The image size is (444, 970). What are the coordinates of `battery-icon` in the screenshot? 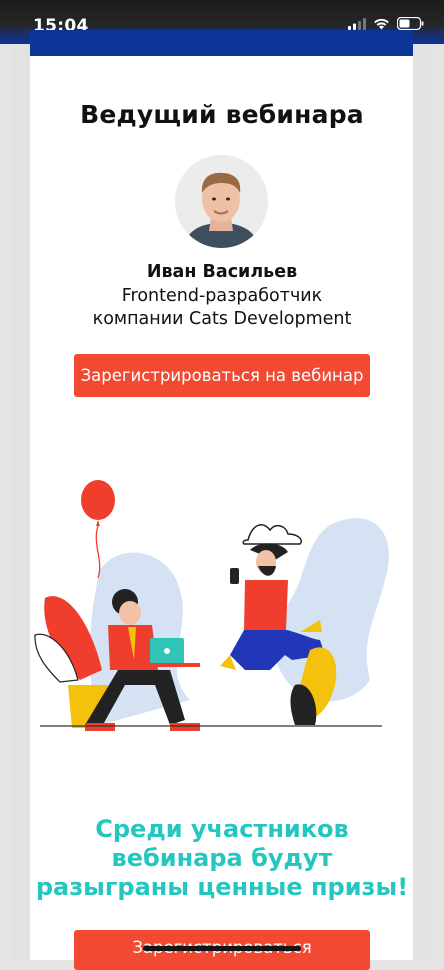 It's located at (410, 23).